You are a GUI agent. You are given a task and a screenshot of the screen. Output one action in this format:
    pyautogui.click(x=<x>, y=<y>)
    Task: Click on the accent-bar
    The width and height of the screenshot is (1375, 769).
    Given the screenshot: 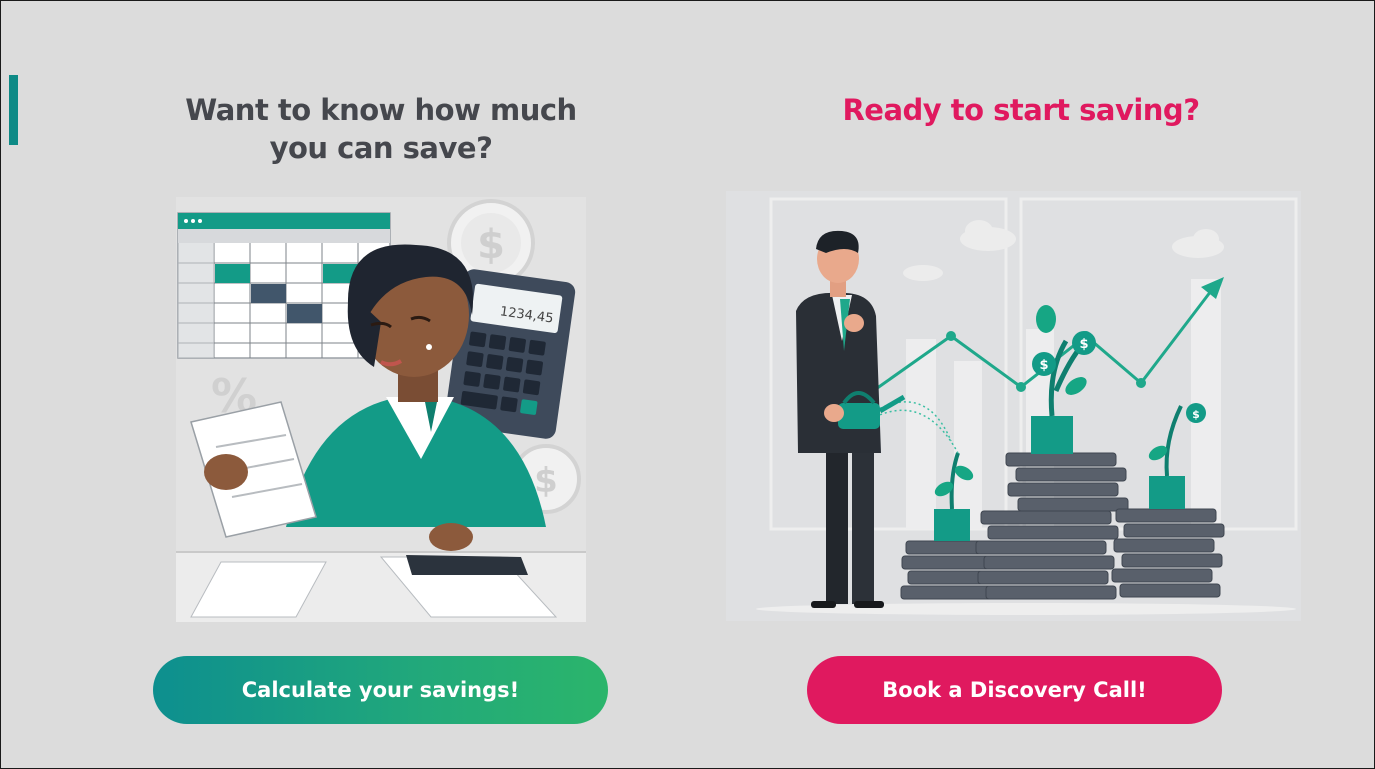 What is the action you would take?
    pyautogui.click(x=13, y=110)
    